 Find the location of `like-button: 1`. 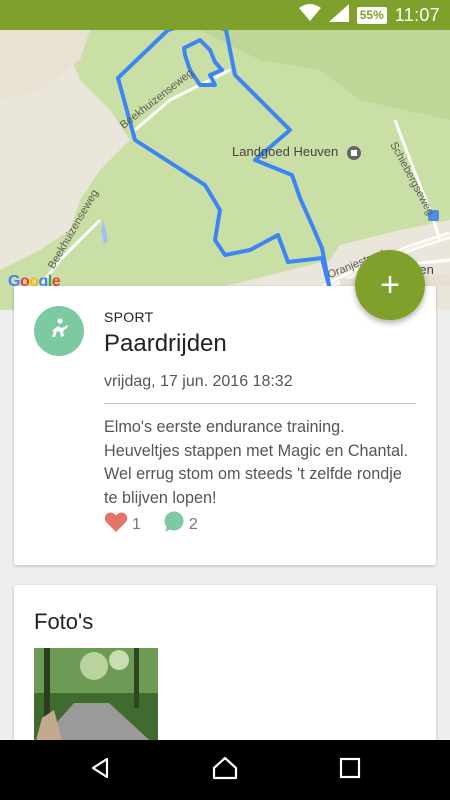

like-button: 1 is located at coordinates (122, 524).